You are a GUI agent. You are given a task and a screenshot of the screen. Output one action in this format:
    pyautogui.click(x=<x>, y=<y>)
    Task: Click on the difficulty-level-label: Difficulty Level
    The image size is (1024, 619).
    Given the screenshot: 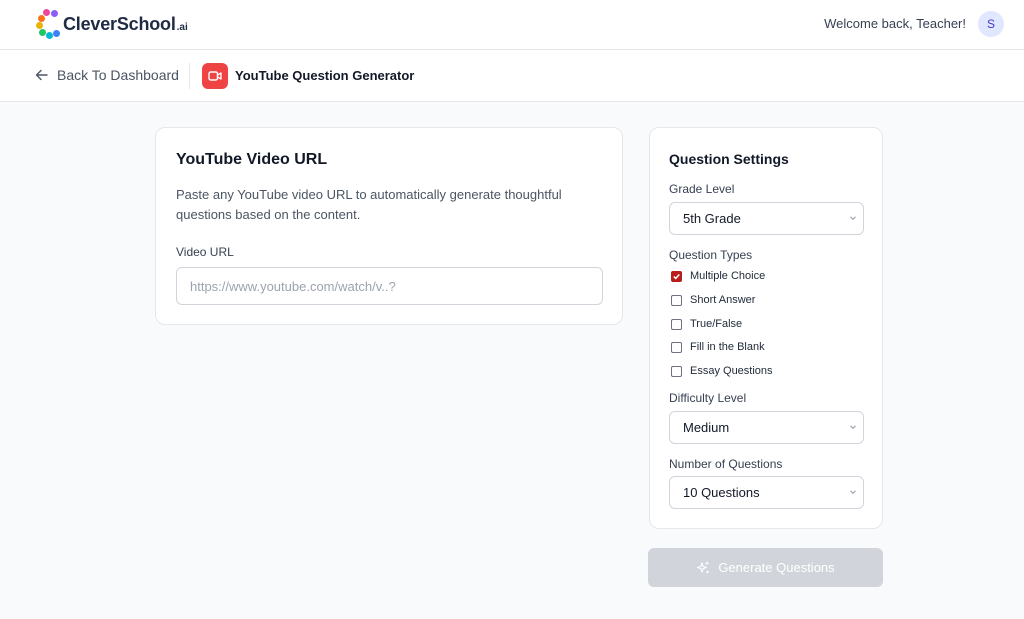 What is the action you would take?
    pyautogui.click(x=708, y=398)
    